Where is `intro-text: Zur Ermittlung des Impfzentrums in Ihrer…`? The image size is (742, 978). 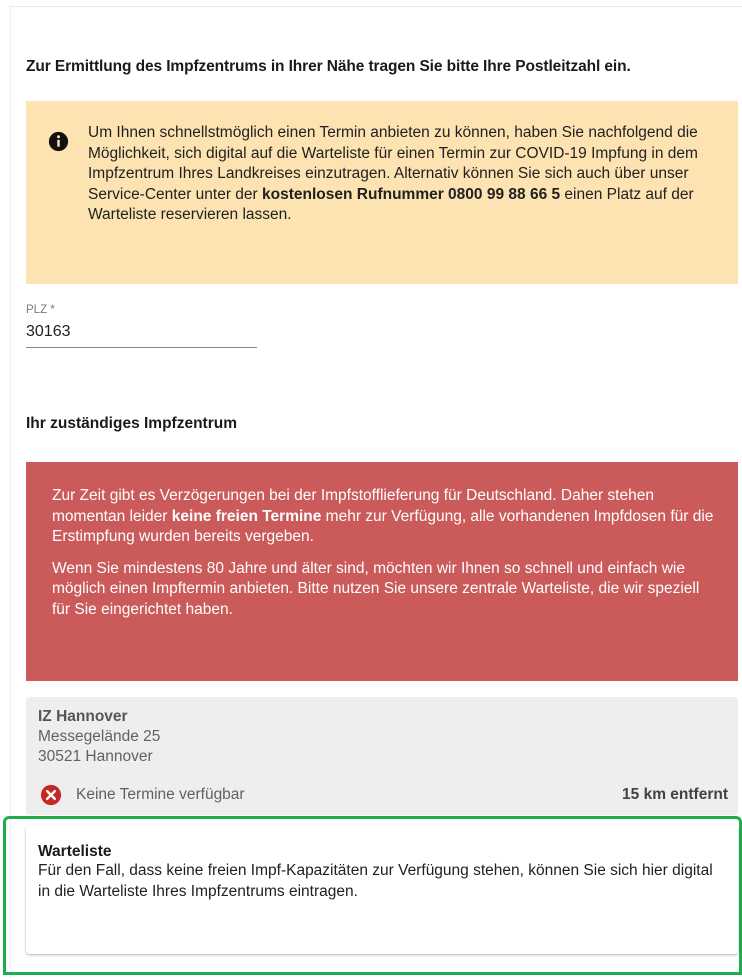
intro-text: Zur Ermittlung des Impfzentrums in Ihrer… is located at coordinates (328, 66).